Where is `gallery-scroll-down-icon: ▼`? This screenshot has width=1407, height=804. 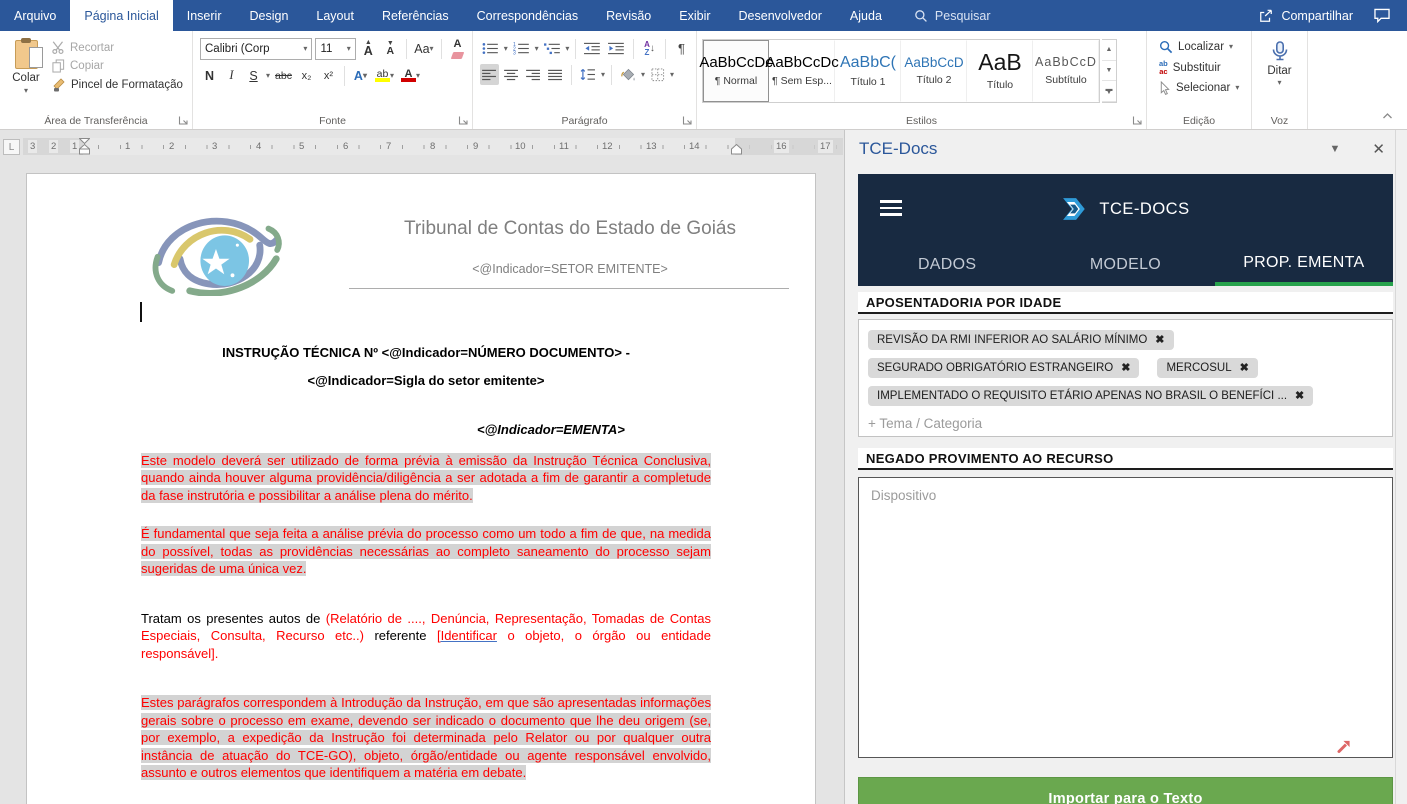
gallery-scroll-down-icon: ▼ is located at coordinates (1109, 71).